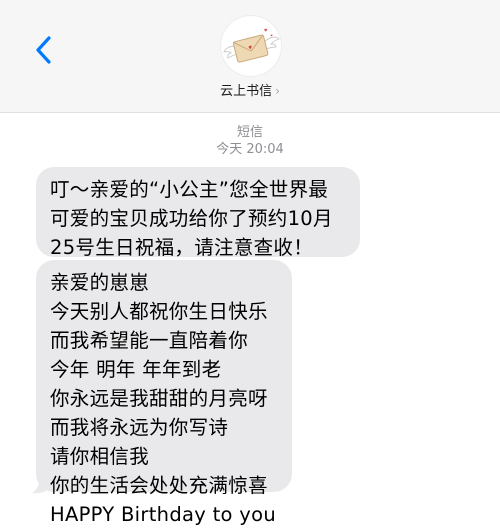 This screenshot has height=532, width=500. What do you see at coordinates (159, 485) in the screenshot?
I see `message-line: 你的生活会处处充满惊喜` at bounding box center [159, 485].